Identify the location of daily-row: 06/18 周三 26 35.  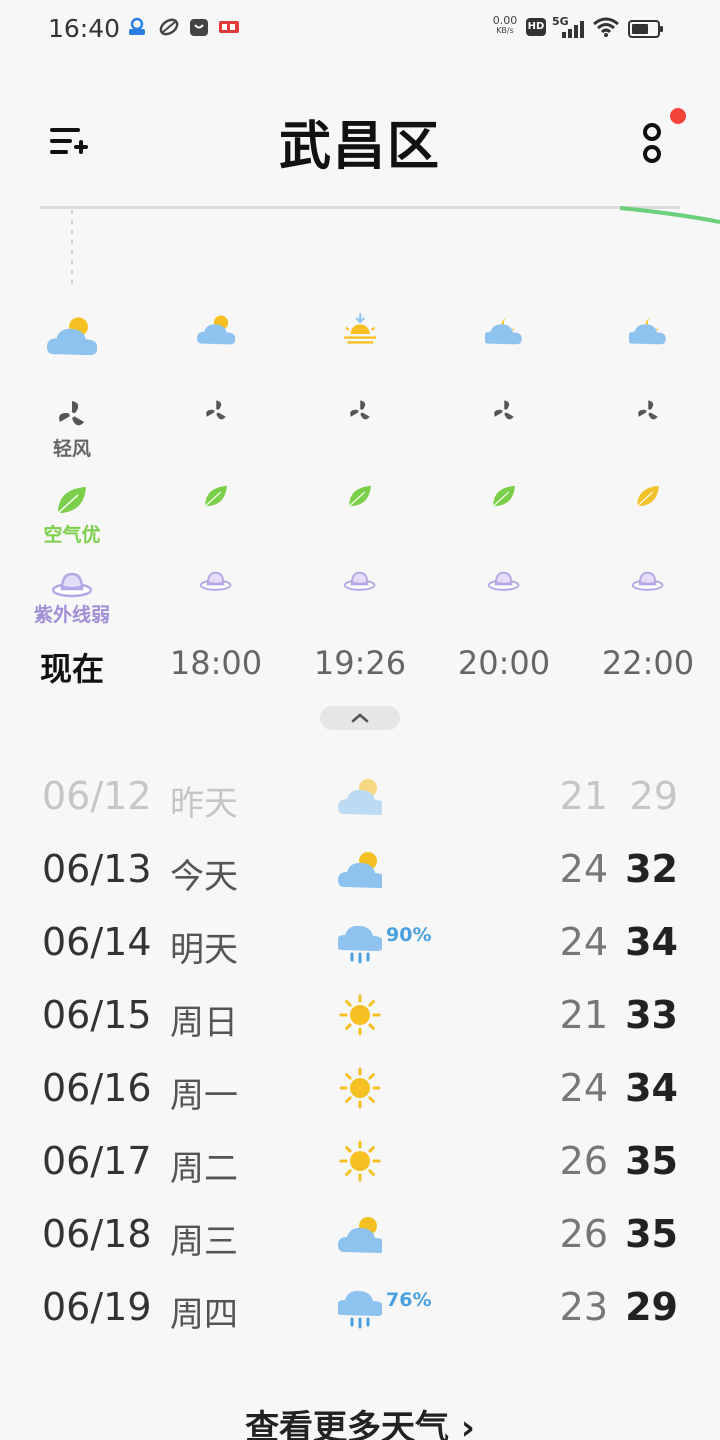
(360, 1234).